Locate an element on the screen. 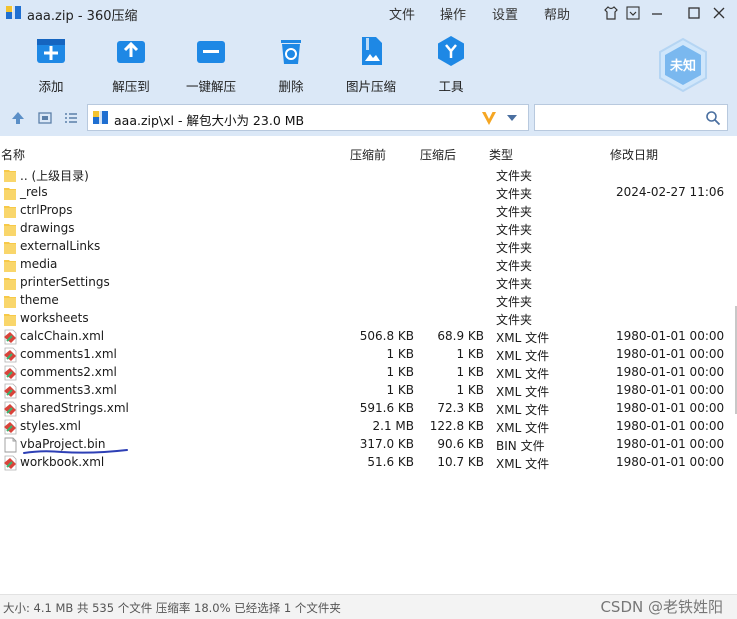  file-name: theme is located at coordinates (39, 300).